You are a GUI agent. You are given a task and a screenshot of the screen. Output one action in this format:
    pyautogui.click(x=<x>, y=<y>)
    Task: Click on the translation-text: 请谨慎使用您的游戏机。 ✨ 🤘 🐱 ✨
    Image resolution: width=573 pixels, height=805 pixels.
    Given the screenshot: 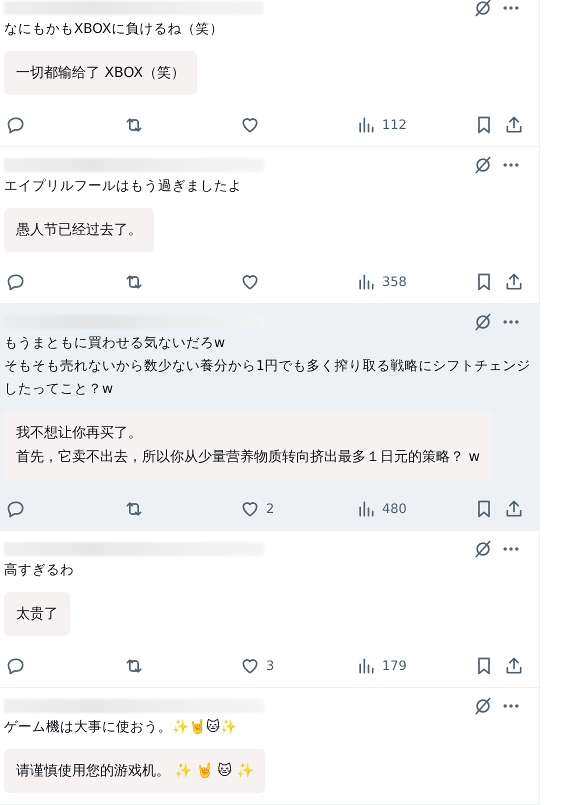 What is the action you would take?
    pyautogui.click(x=135, y=771)
    